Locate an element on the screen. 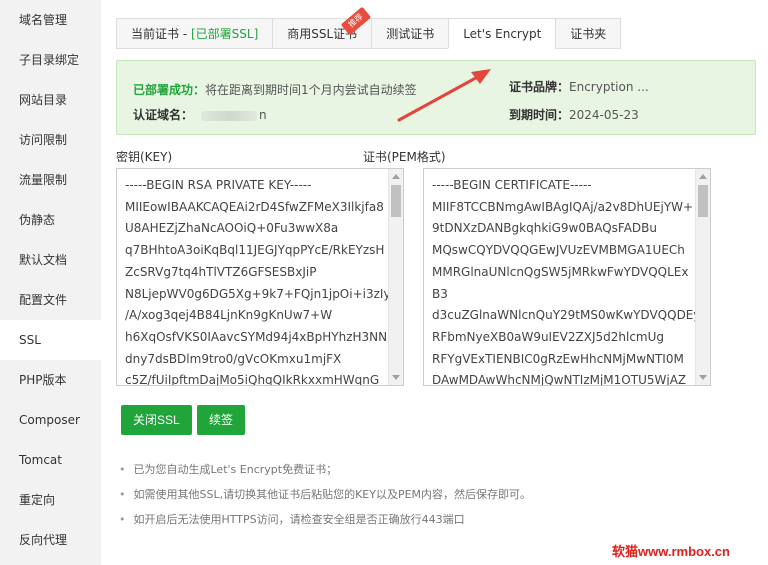  cert-line: MQswCQYDVQQGEwJVUzEVMBMGA1UECh is located at coordinates (558, 250).